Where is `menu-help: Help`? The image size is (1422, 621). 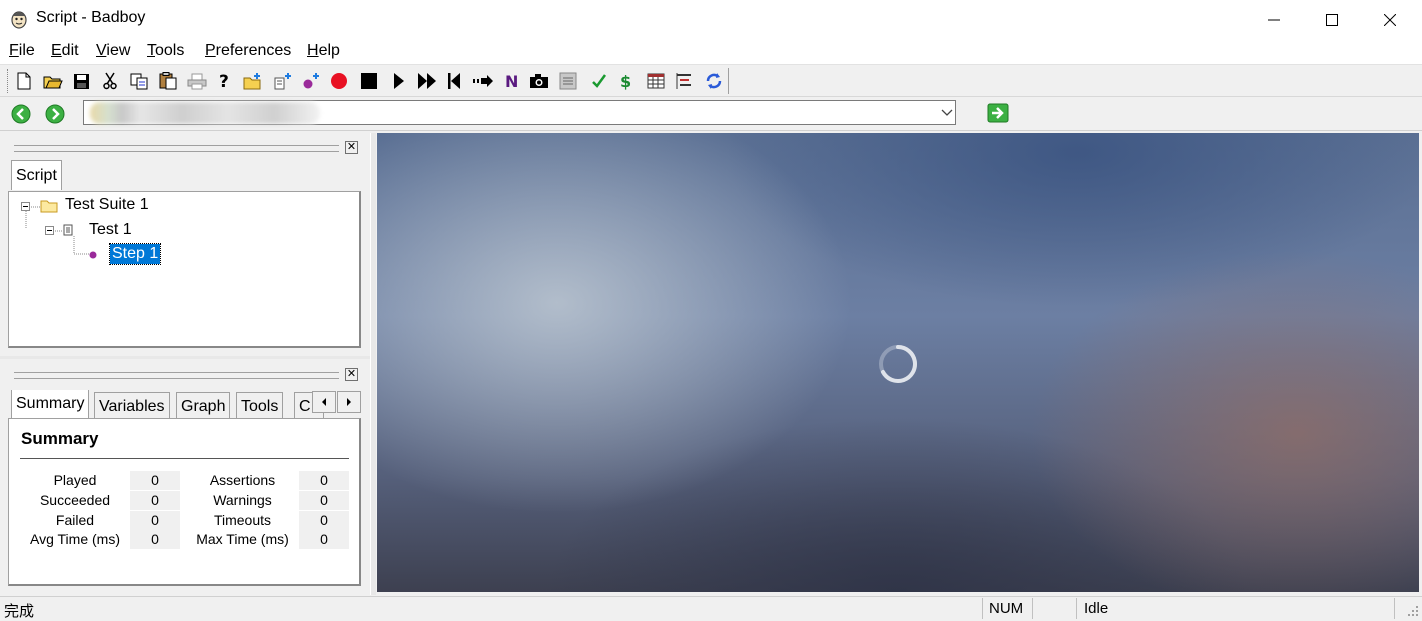
menu-help: Help is located at coordinates (323, 51).